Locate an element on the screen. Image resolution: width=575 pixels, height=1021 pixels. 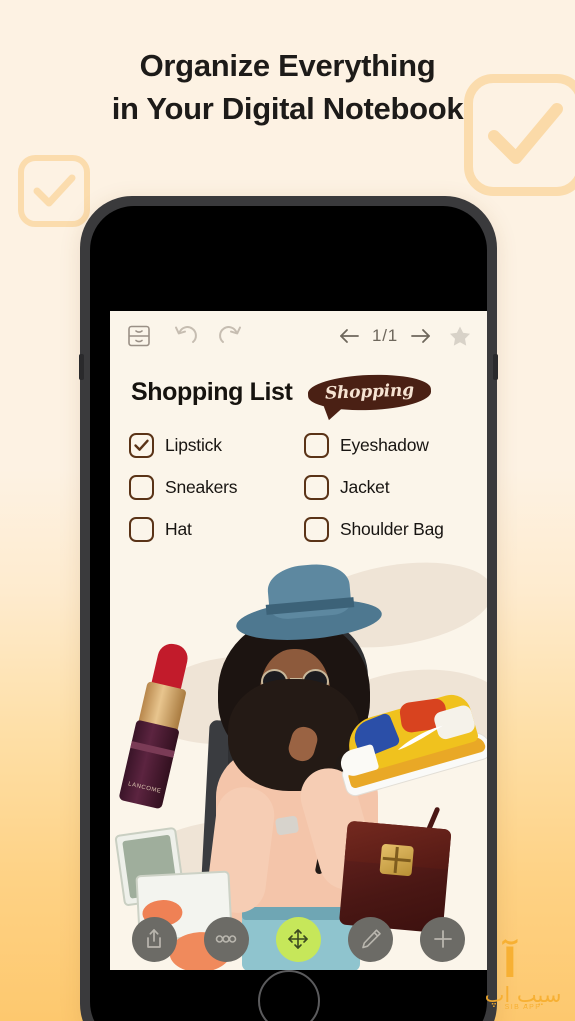
watermark-glyph: آ is located at coordinates (510, 964).